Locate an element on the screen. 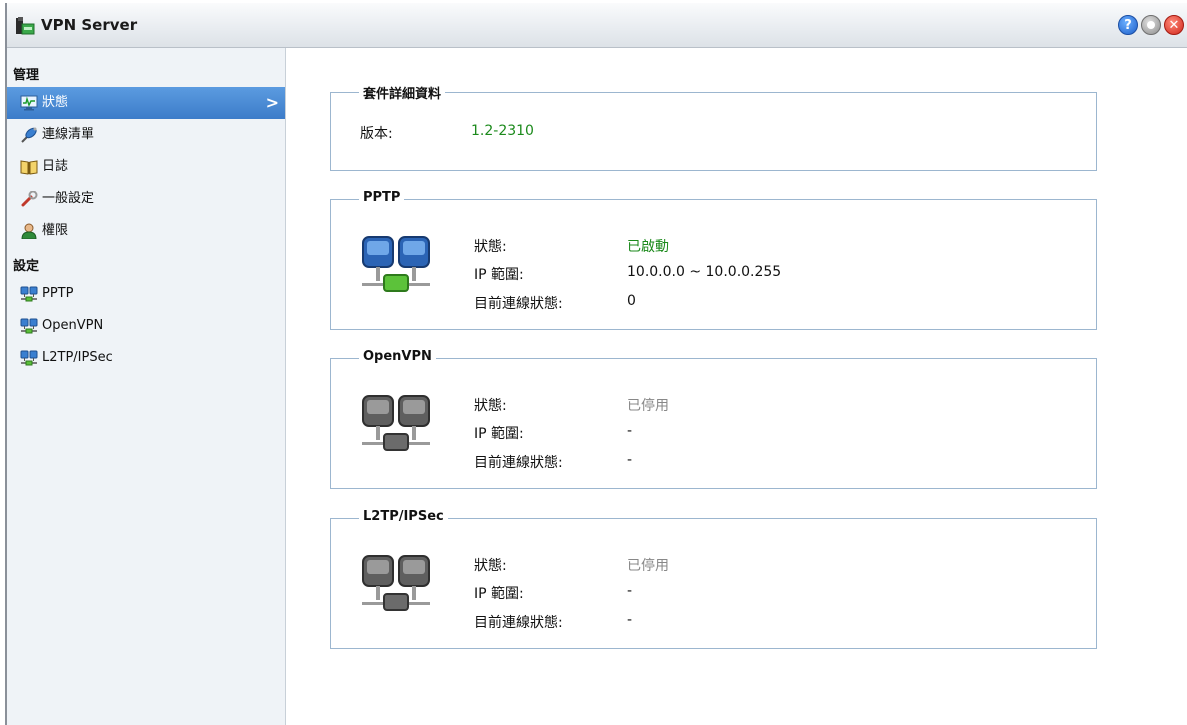  package-details-group: 套件詳細資料 版本: 1.2-2310 is located at coordinates (713, 127).